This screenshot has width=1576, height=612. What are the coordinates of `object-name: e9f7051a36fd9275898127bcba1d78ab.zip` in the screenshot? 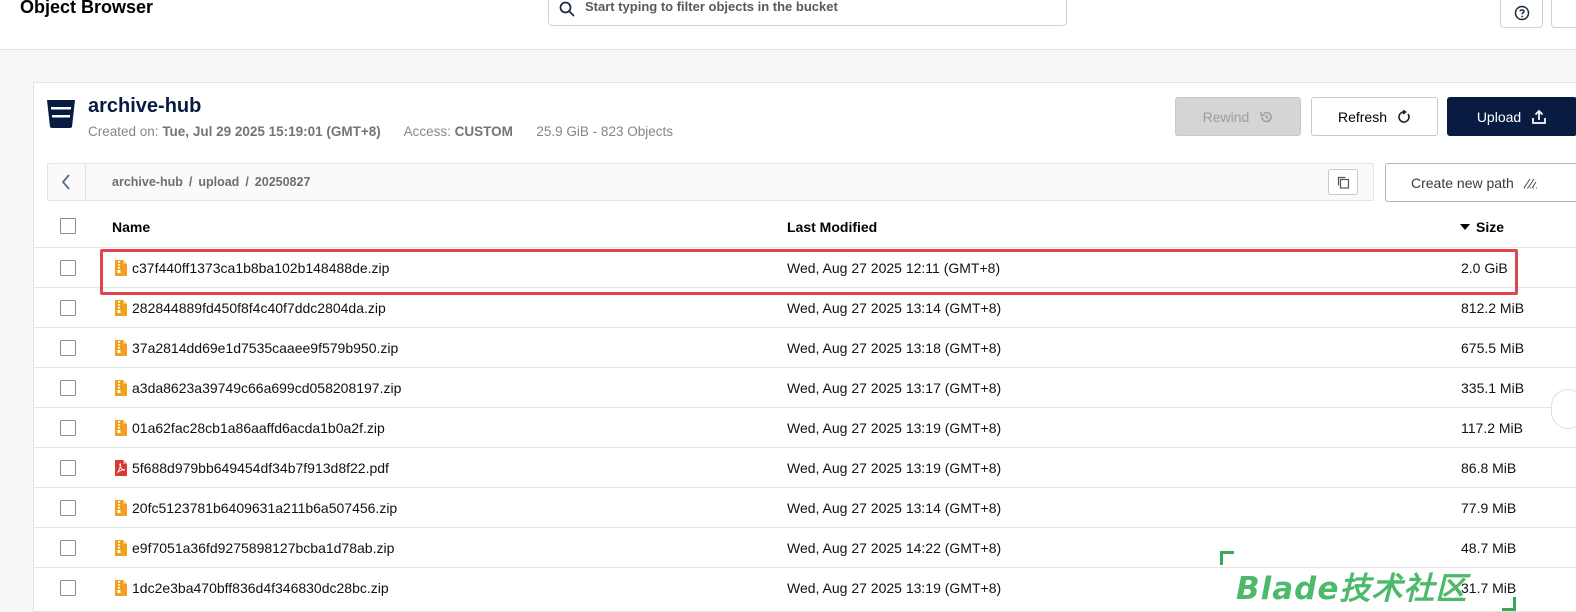 It's located at (263, 548).